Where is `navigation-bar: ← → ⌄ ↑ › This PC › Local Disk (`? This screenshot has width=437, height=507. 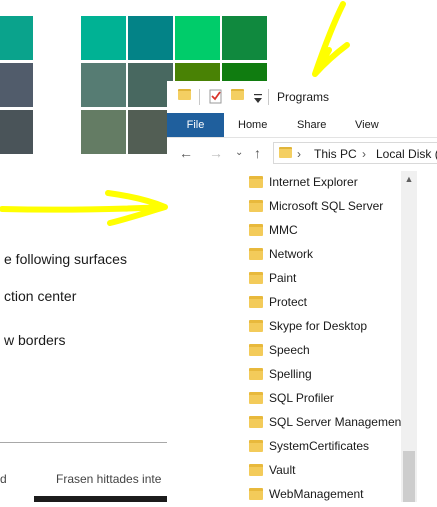
navigation-bar: ← → ⌄ ↑ › This PC › Local Disk ( is located at coordinates (302, 153).